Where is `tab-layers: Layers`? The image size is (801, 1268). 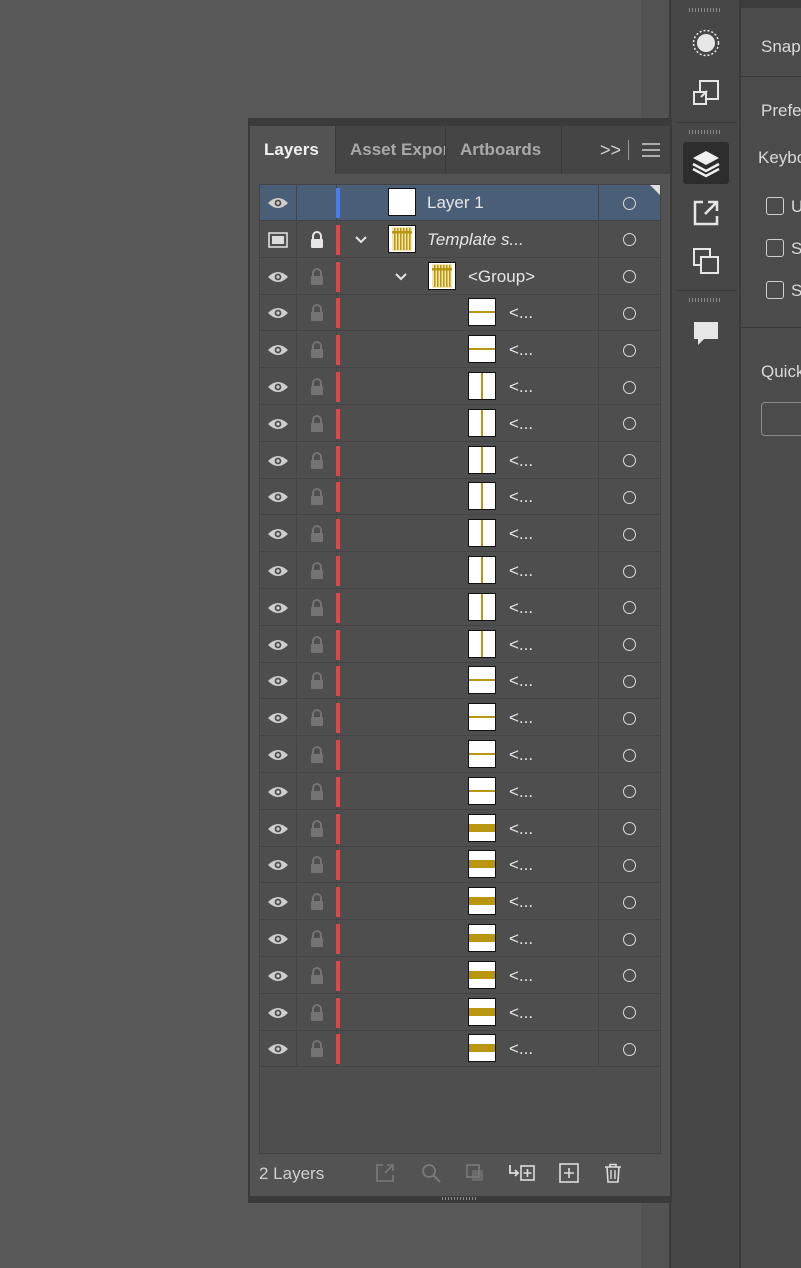 tab-layers: Layers is located at coordinates (293, 150).